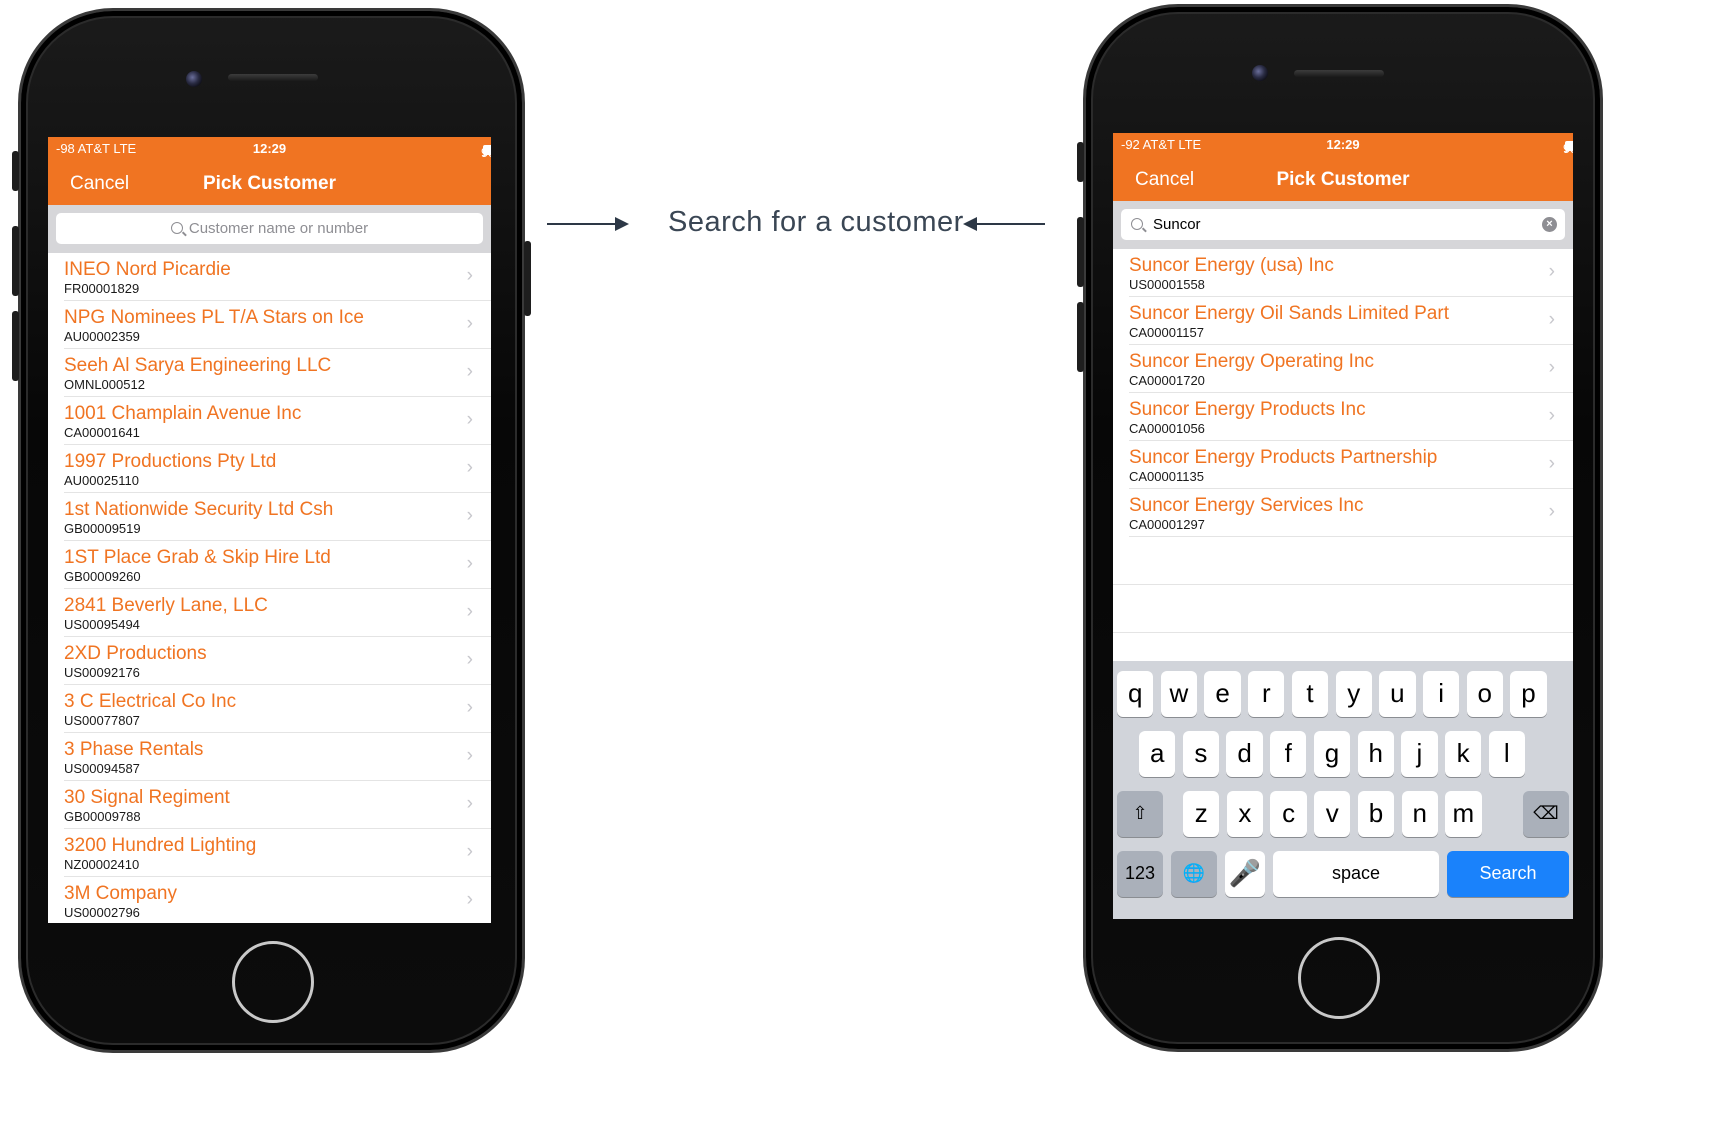  What do you see at coordinates (277, 277) in the screenshot?
I see `customer-row: INEO Nord Picardie FR00001829 ›` at bounding box center [277, 277].